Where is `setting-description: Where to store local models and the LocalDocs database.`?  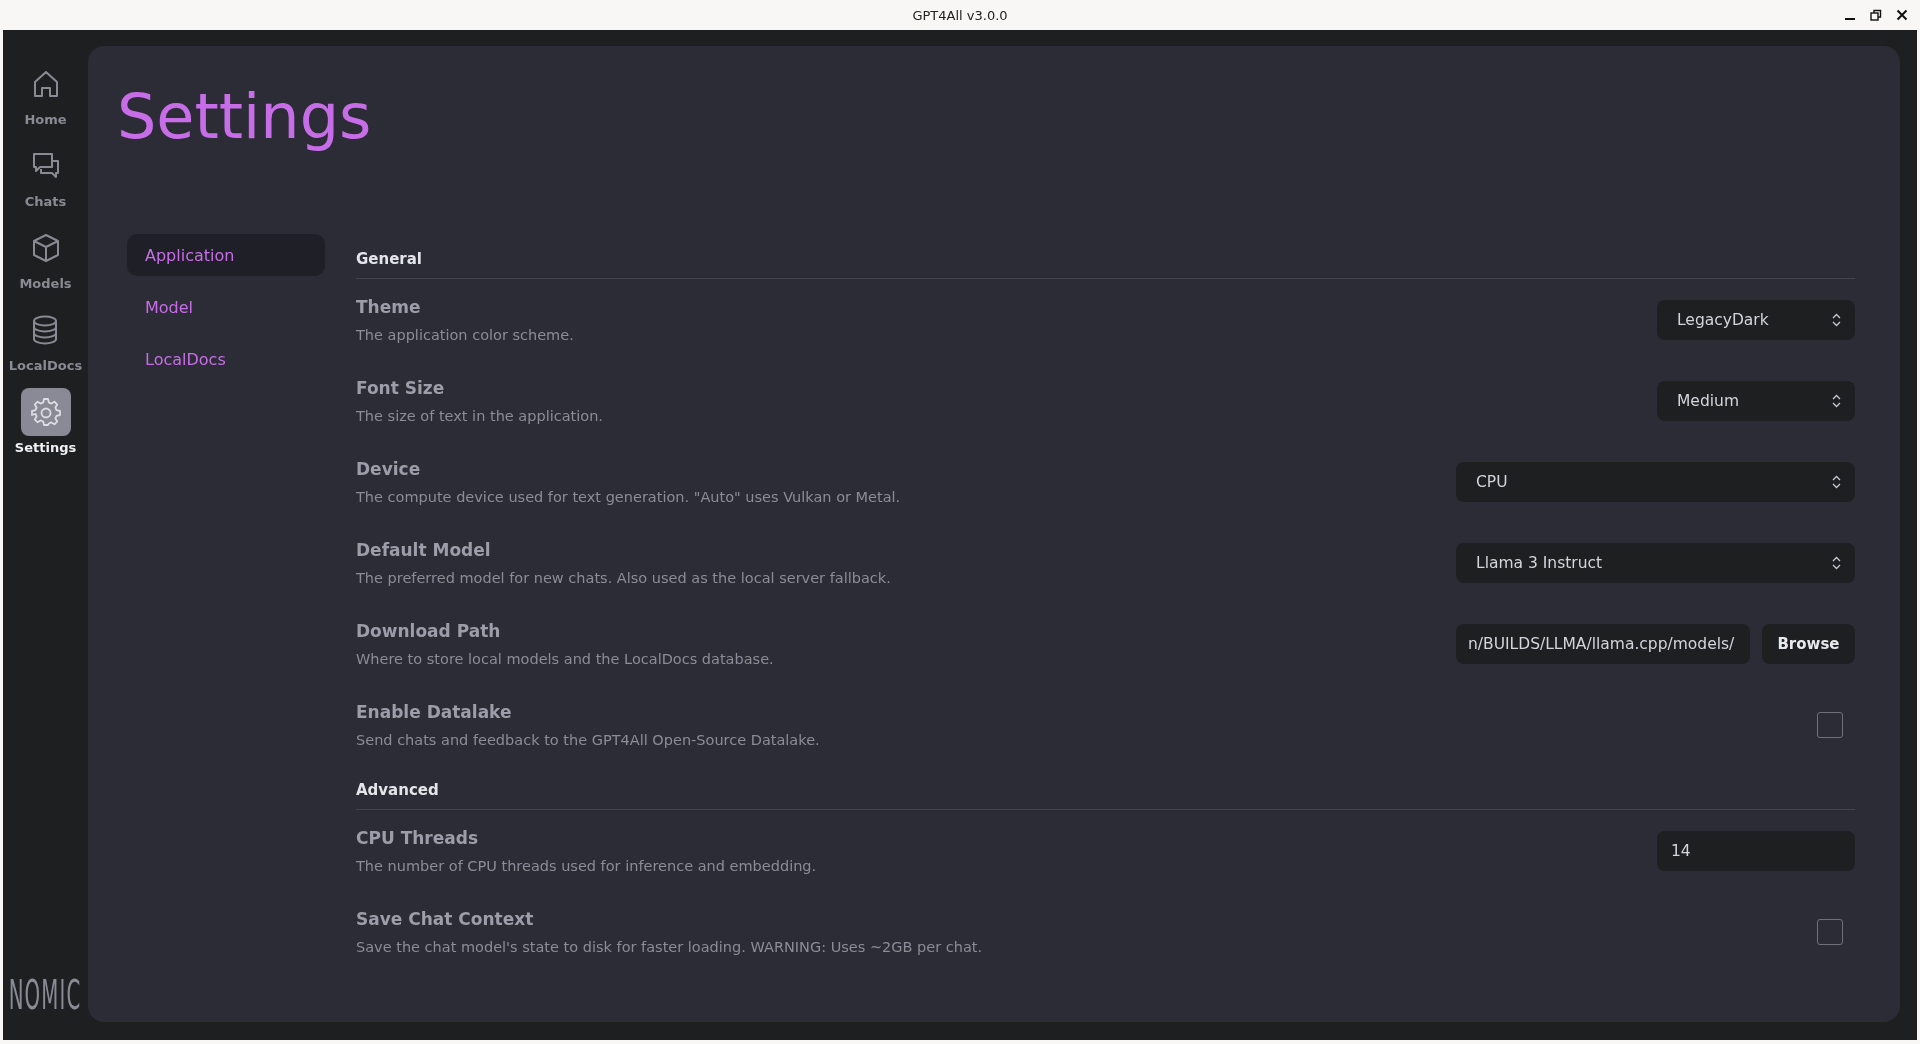 setting-description: Where to store local models and the LocalDocs database. is located at coordinates (565, 658).